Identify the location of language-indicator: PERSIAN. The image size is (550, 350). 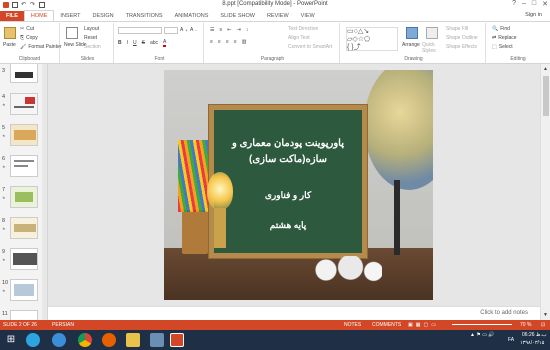
(63, 325).